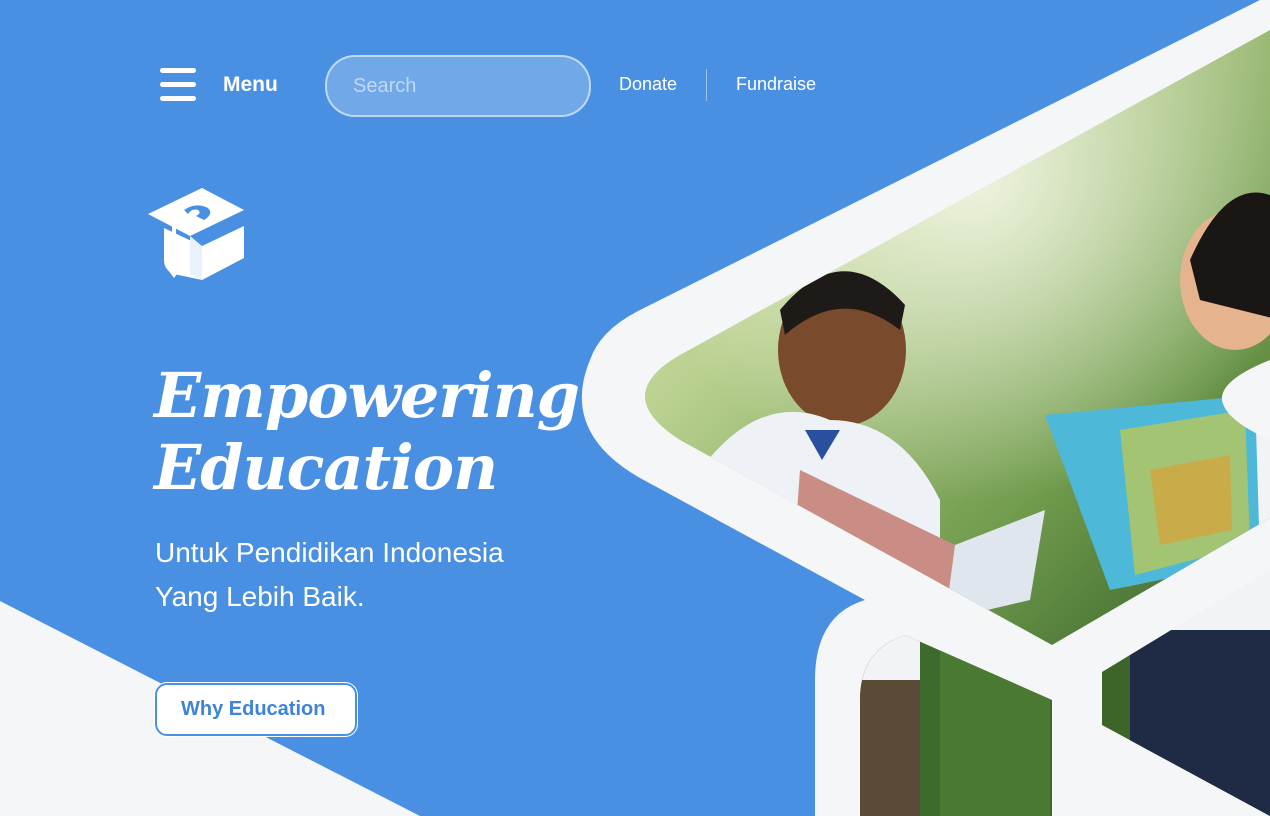 The height and width of the screenshot is (816, 1270). Describe the element at coordinates (196, 234) in the screenshot. I see `graduation-cap-icon` at that location.